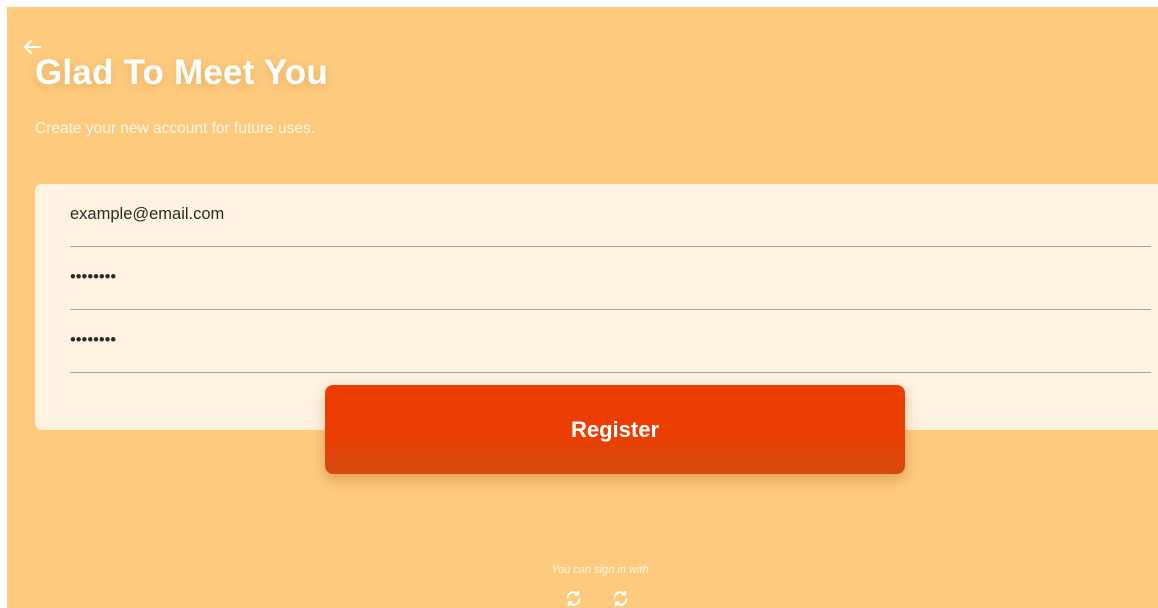 The image size is (1158, 608). I want to click on page-subtitle: Create your new account for future uses., so click(175, 128).